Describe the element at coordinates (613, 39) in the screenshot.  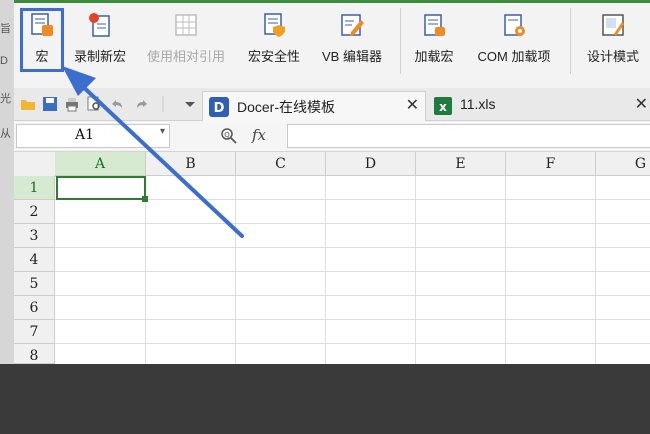
I see `design-mode-button: 设计模式` at that location.